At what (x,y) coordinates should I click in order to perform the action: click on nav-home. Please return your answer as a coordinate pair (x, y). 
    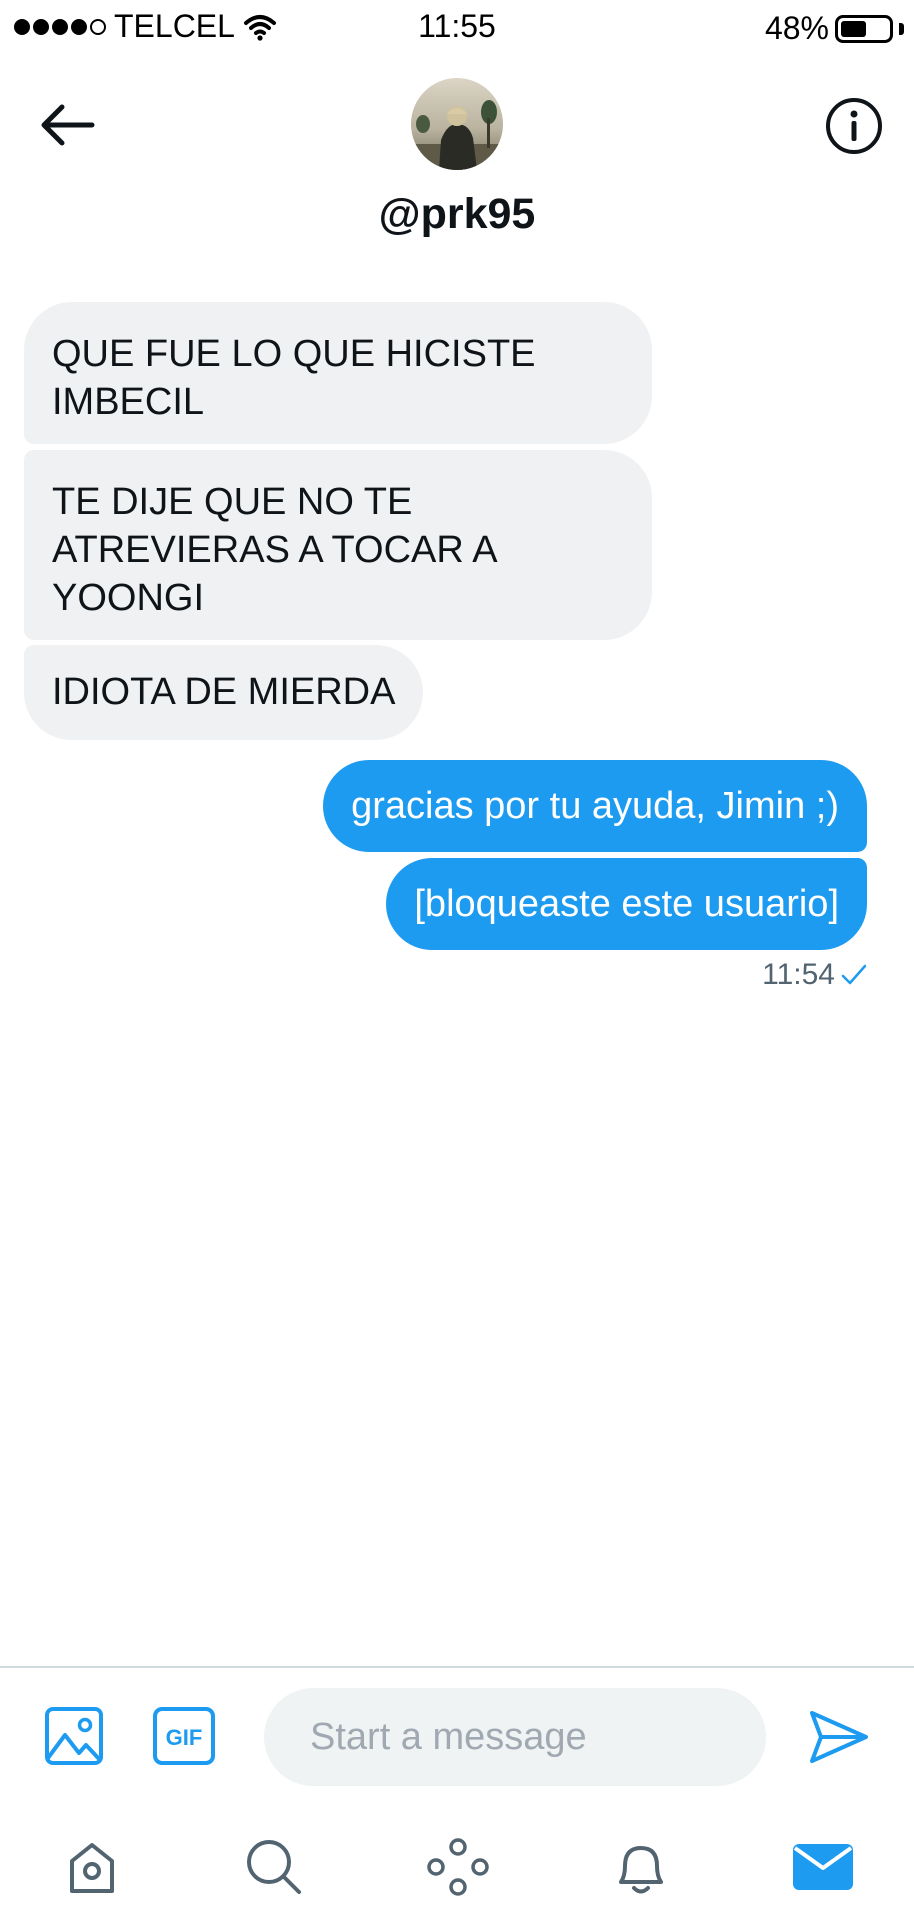
    Looking at the image, I should click on (92, 1867).